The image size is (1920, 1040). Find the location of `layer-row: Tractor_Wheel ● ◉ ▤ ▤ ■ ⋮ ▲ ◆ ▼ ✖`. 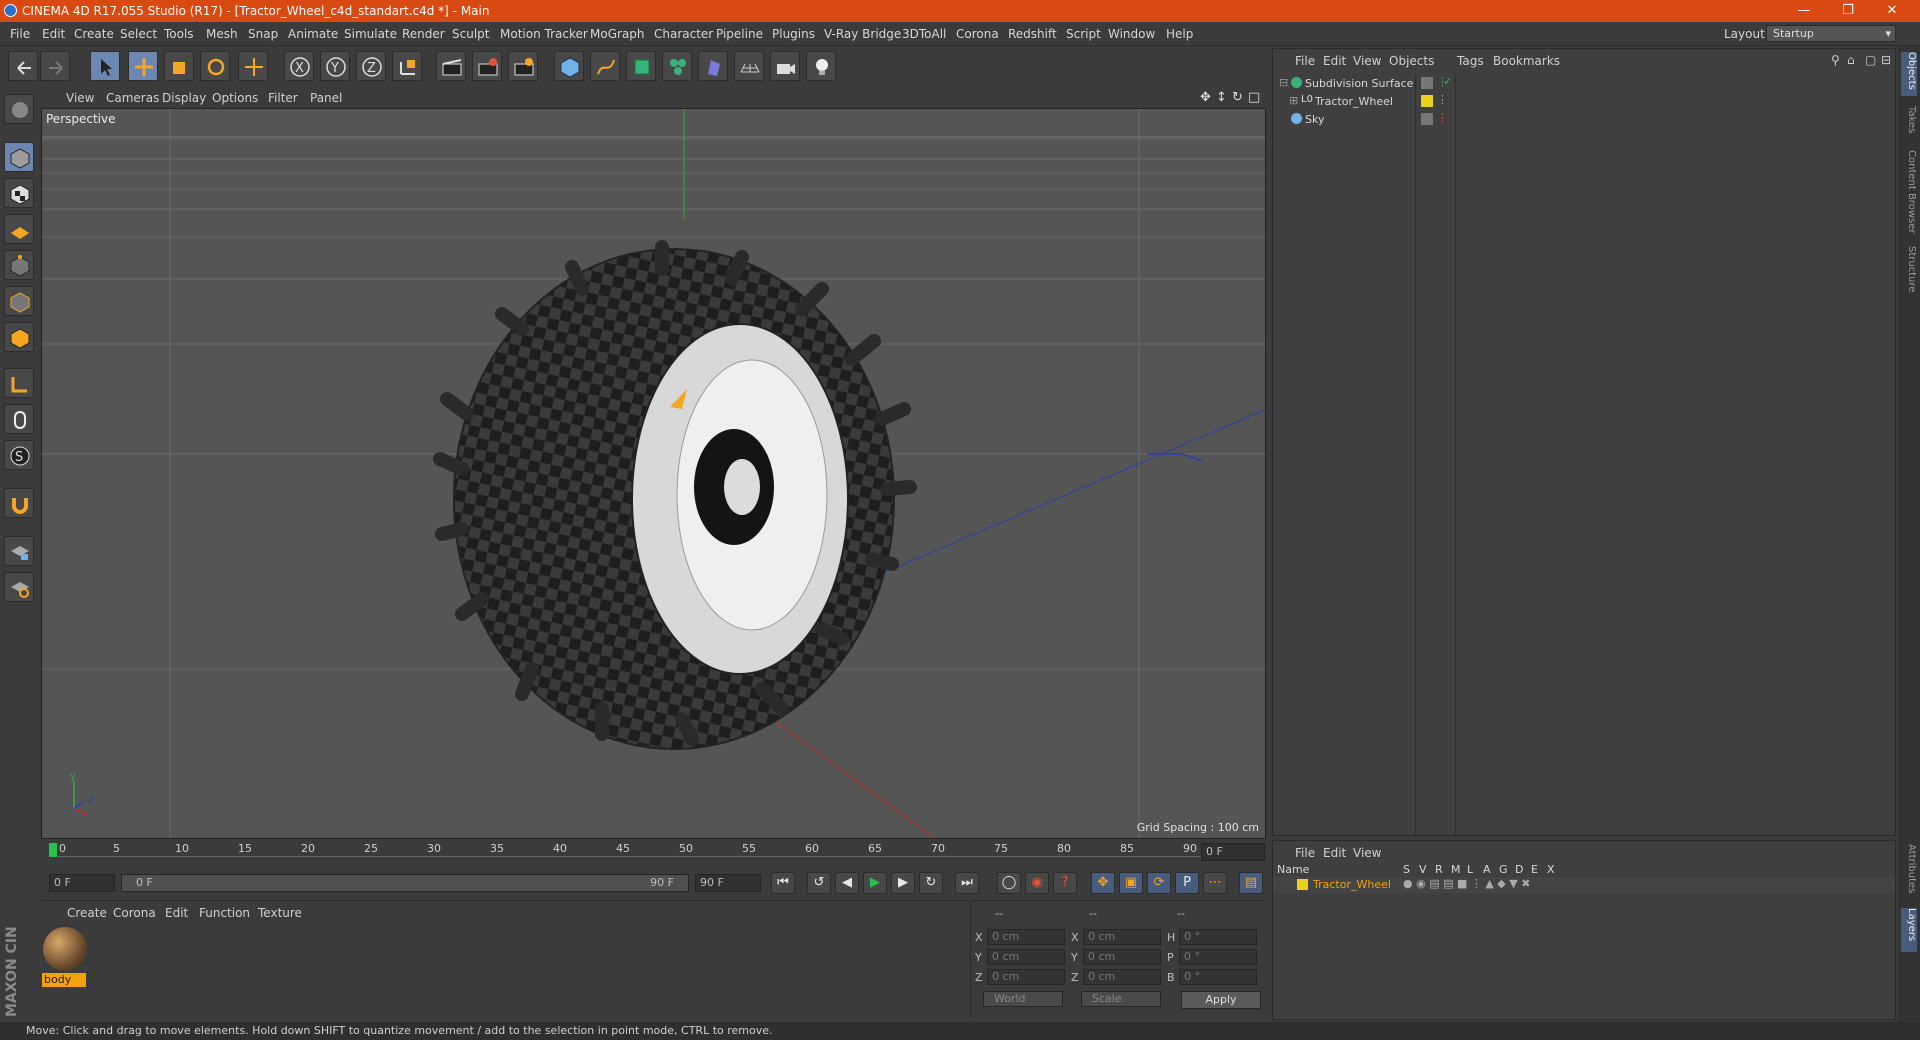

layer-row: Tractor_Wheel ● ◉ ▤ ▤ ■ ⋮ ▲ ◆ ▼ ✖ is located at coordinates (1584, 885).